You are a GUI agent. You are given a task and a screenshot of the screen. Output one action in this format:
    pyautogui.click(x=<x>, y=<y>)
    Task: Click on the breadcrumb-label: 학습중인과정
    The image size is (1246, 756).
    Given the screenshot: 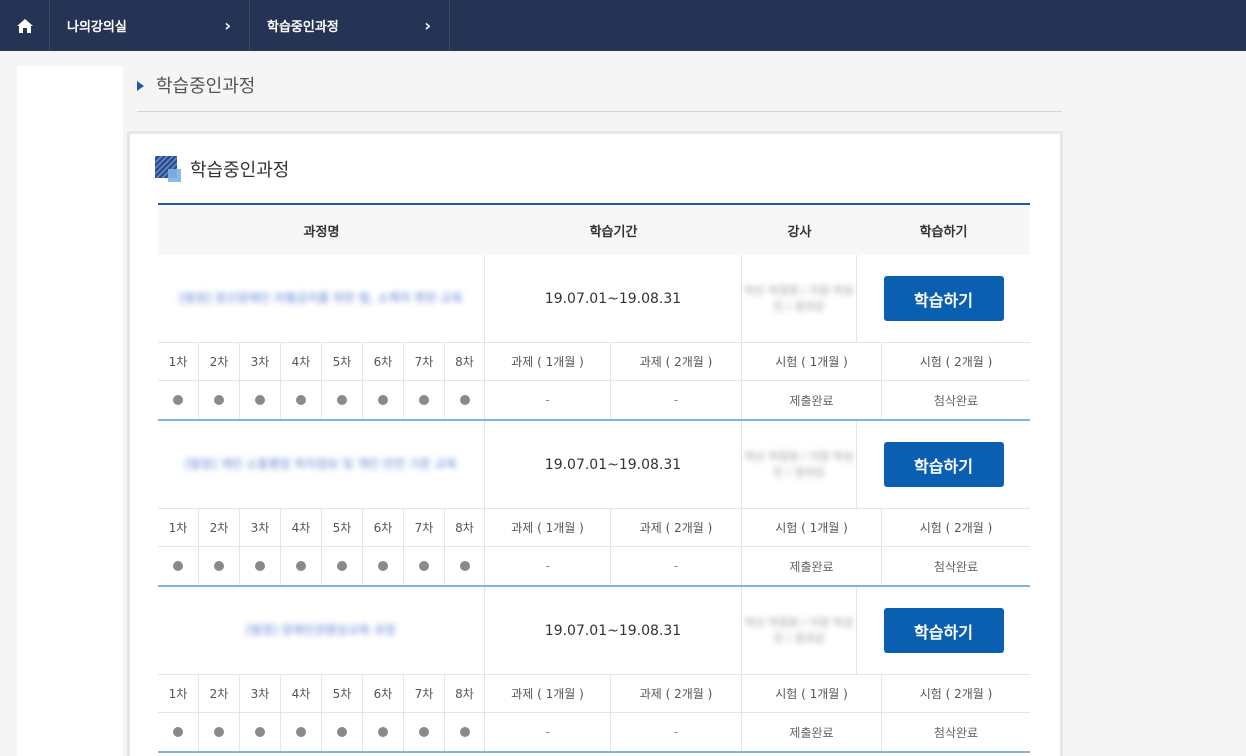 What is the action you would take?
    pyautogui.click(x=303, y=27)
    